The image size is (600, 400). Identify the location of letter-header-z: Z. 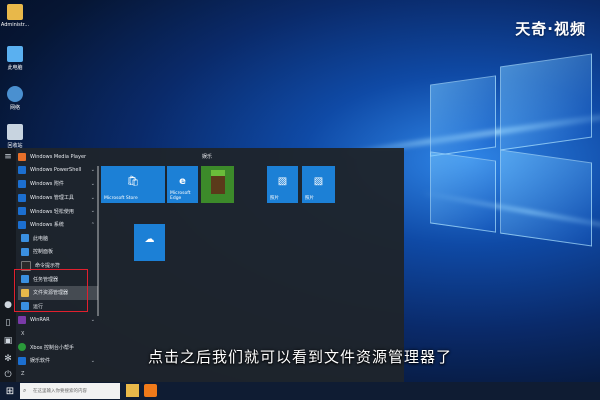
(58, 375).